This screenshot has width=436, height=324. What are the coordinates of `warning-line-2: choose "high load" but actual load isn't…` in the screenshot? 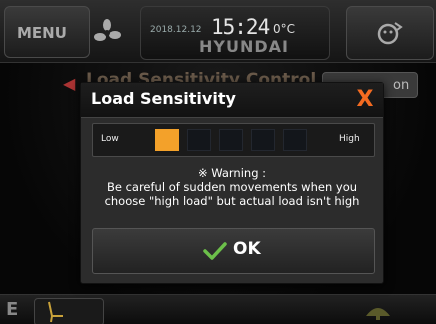 It's located at (232, 201).